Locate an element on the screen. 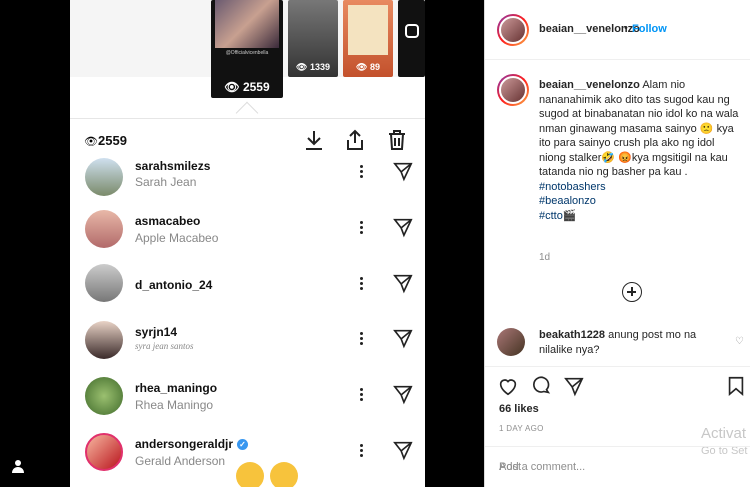  viewer-username: rhea_maningo is located at coordinates (176, 388).